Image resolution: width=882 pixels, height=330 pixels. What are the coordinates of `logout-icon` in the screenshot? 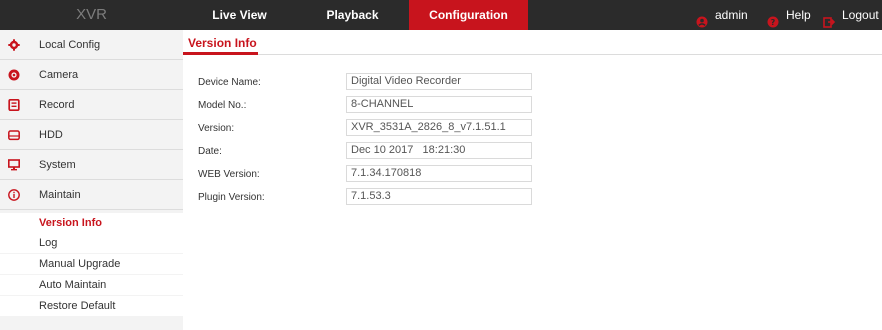 It's located at (829, 18).